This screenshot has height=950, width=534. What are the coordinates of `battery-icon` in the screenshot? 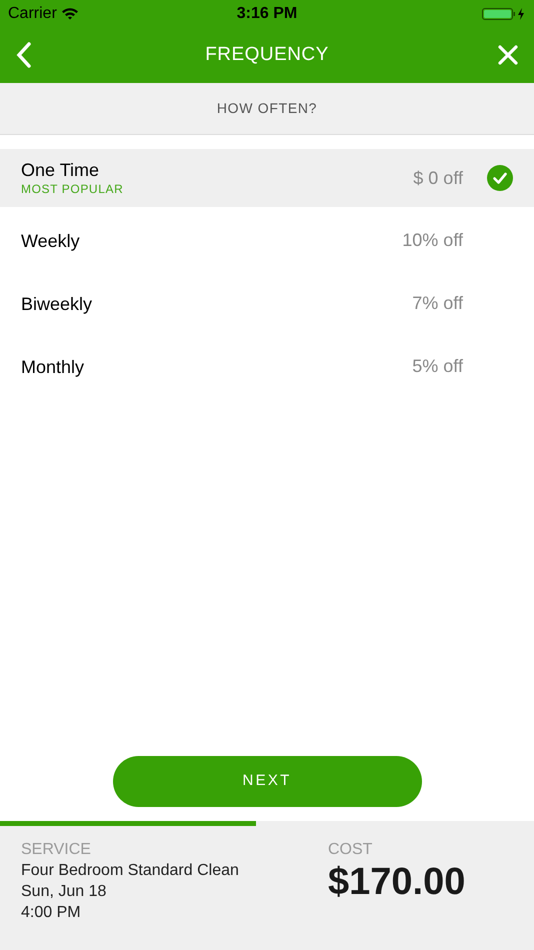 It's located at (504, 13).